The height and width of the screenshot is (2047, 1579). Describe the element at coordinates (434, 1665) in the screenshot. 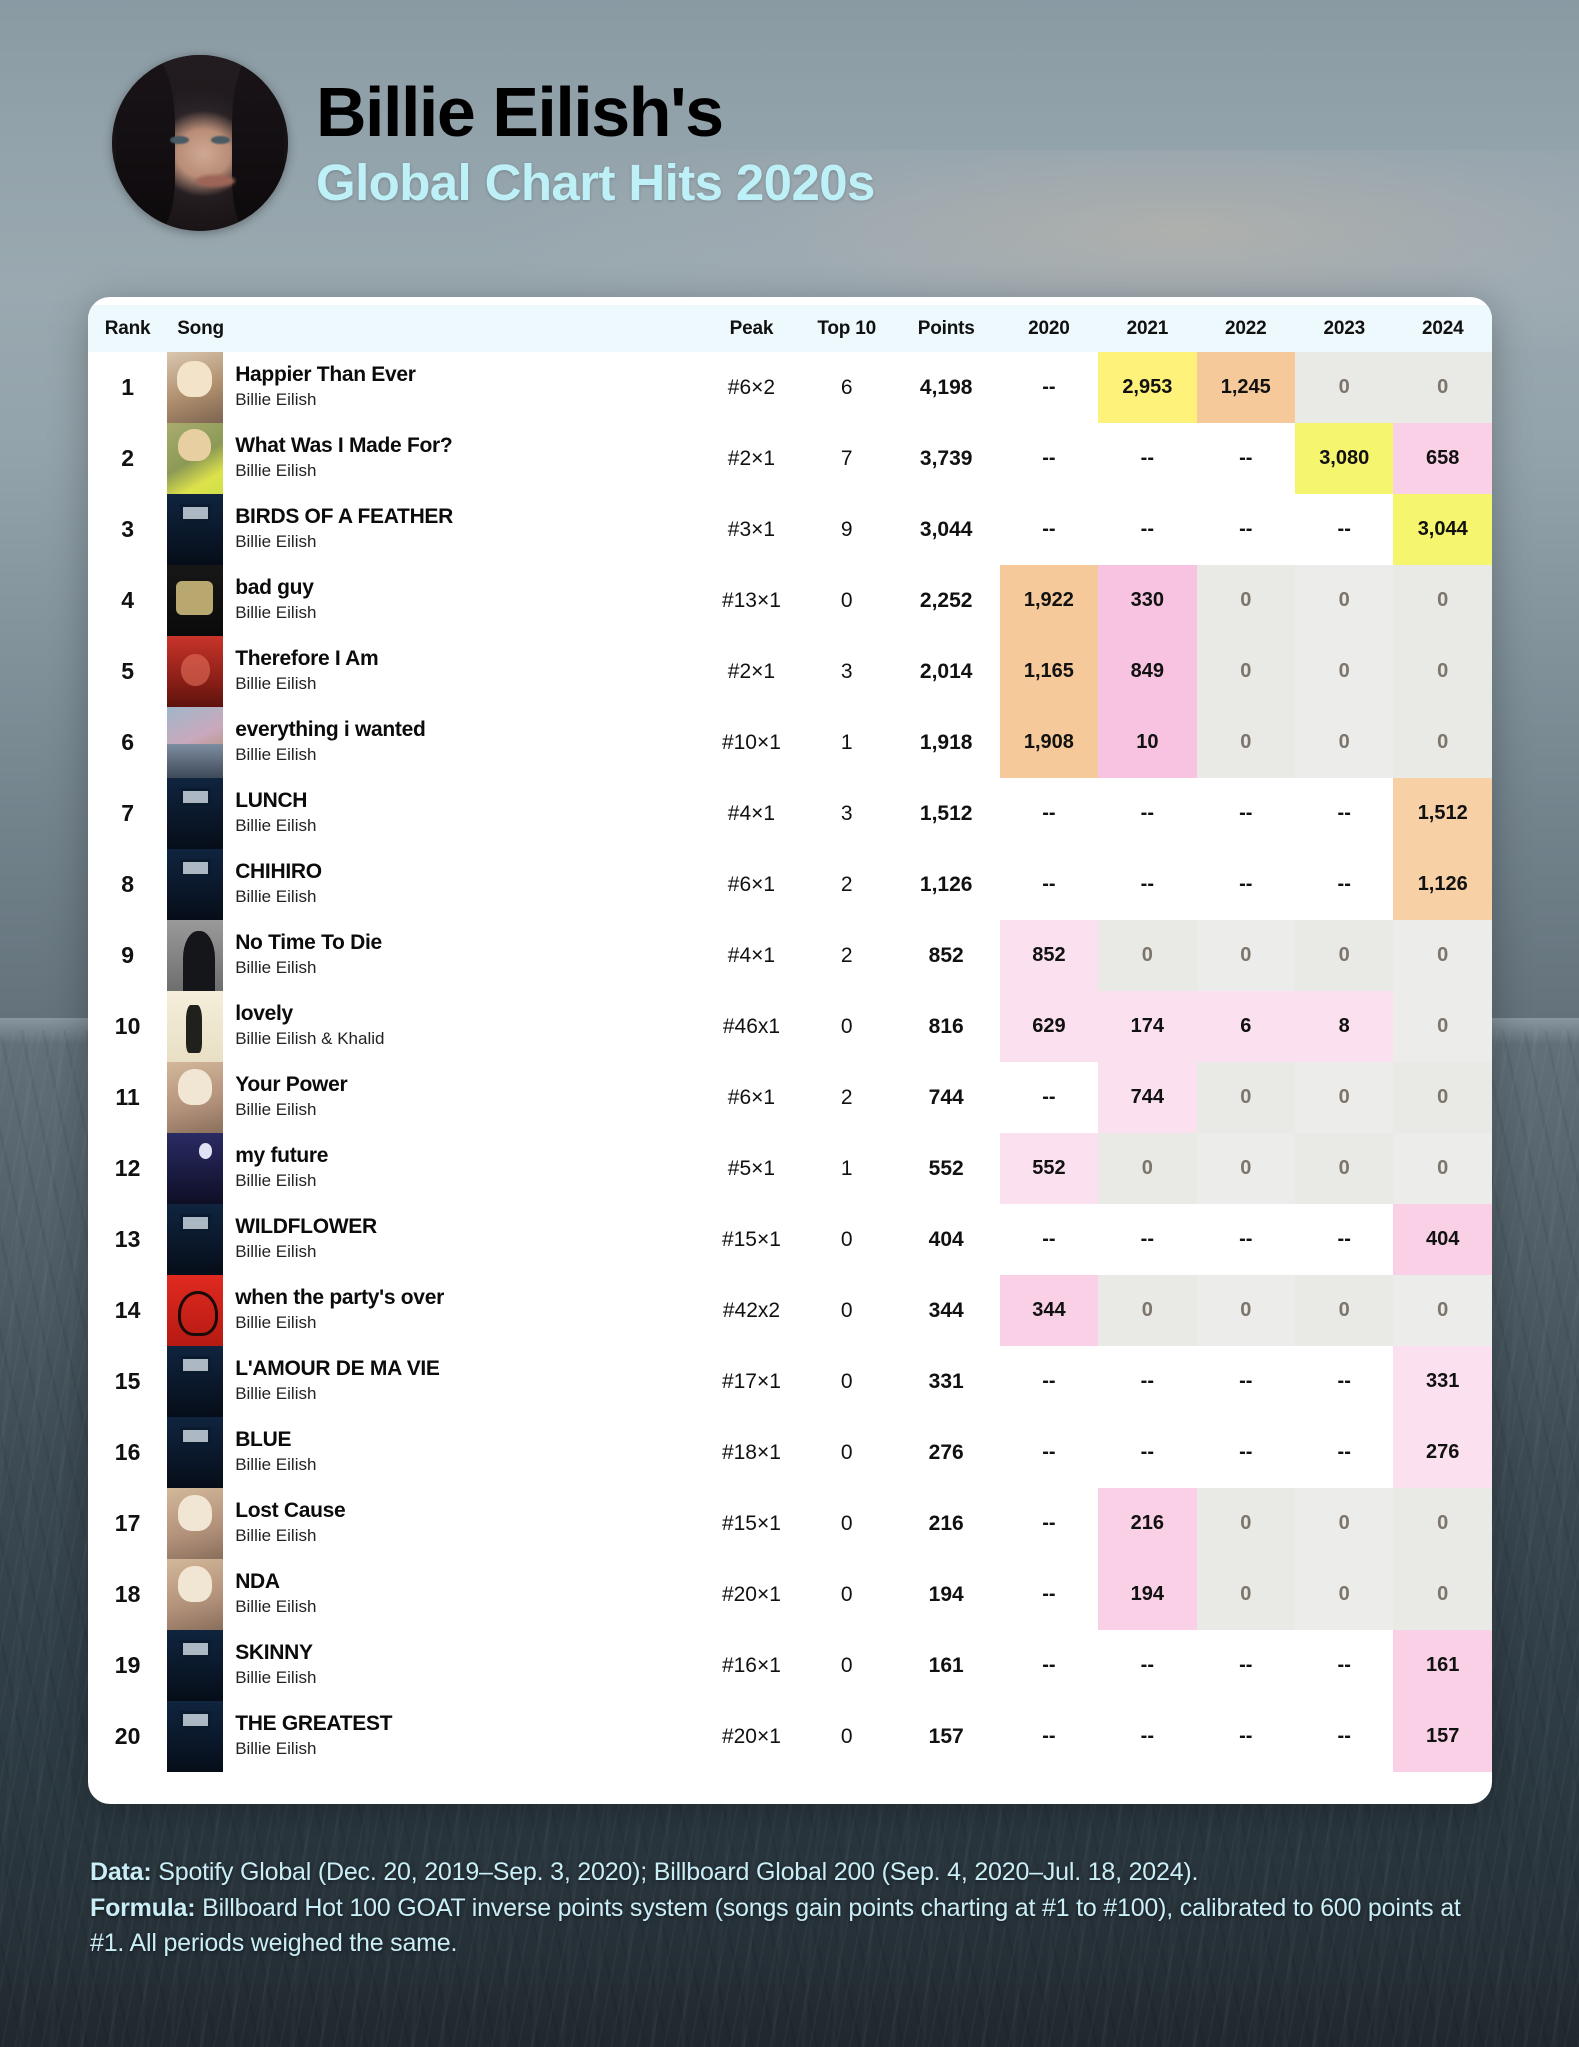

I see `row-song: SKINNY Billie Eilish` at that location.